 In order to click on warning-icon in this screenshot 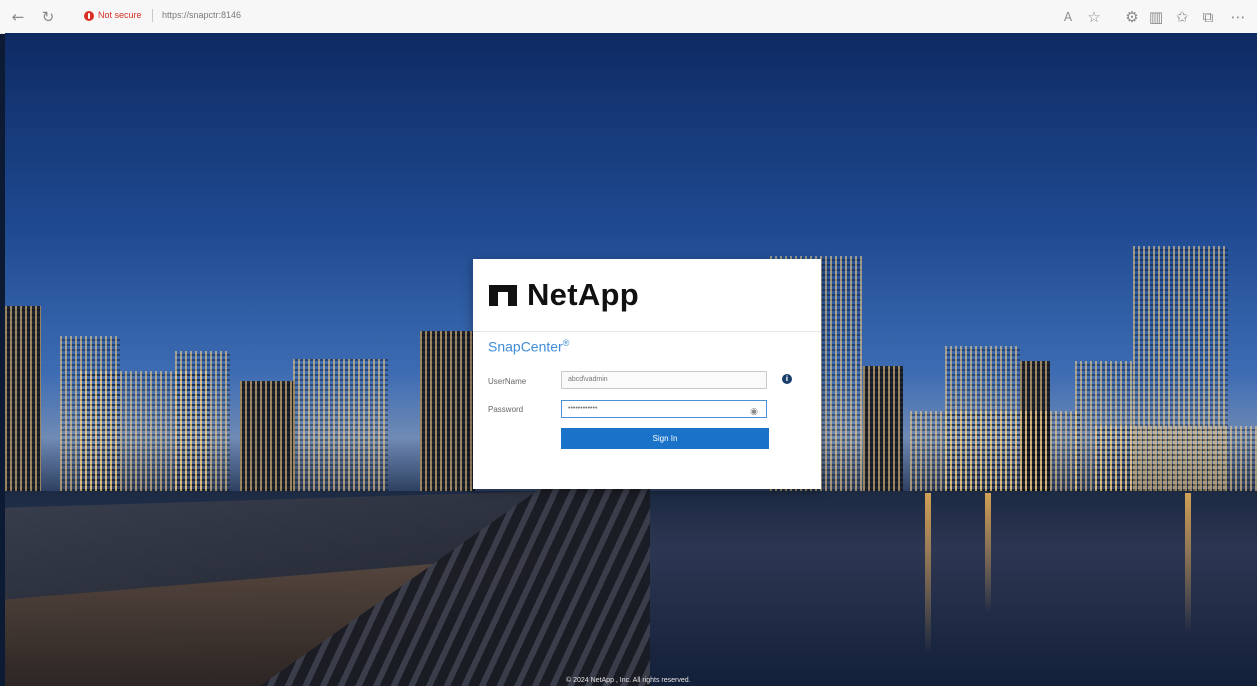, I will do `click(89, 16)`.